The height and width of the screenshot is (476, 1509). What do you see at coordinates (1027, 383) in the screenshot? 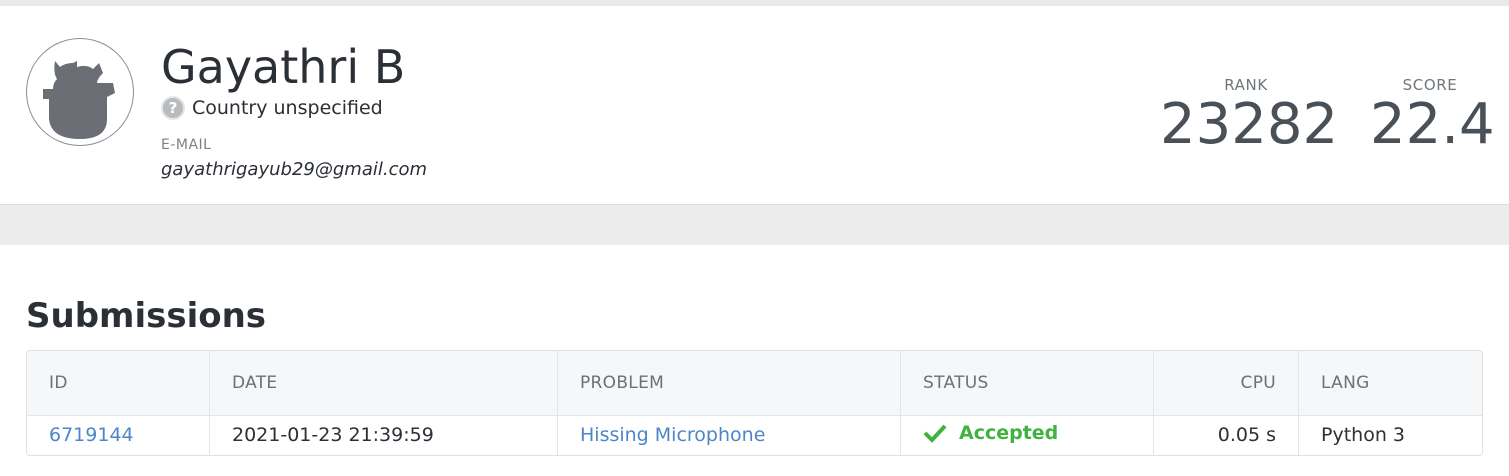
I see `column-header-status: STATUS` at bounding box center [1027, 383].